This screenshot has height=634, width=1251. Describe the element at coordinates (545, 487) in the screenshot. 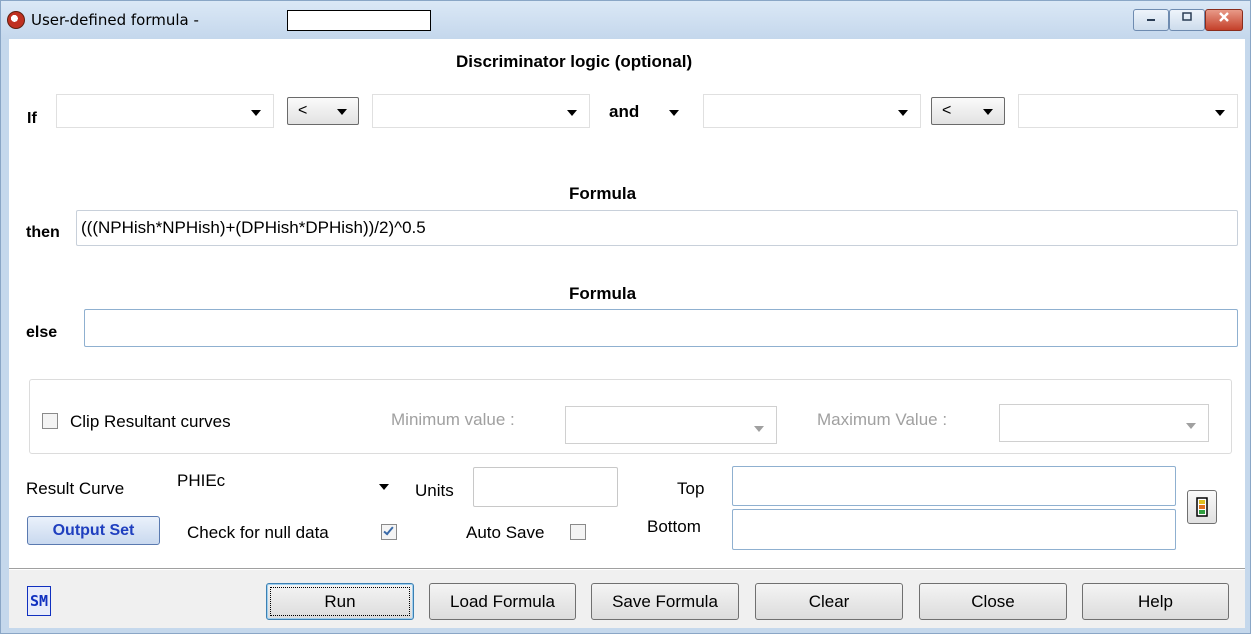

I see `units-input` at that location.